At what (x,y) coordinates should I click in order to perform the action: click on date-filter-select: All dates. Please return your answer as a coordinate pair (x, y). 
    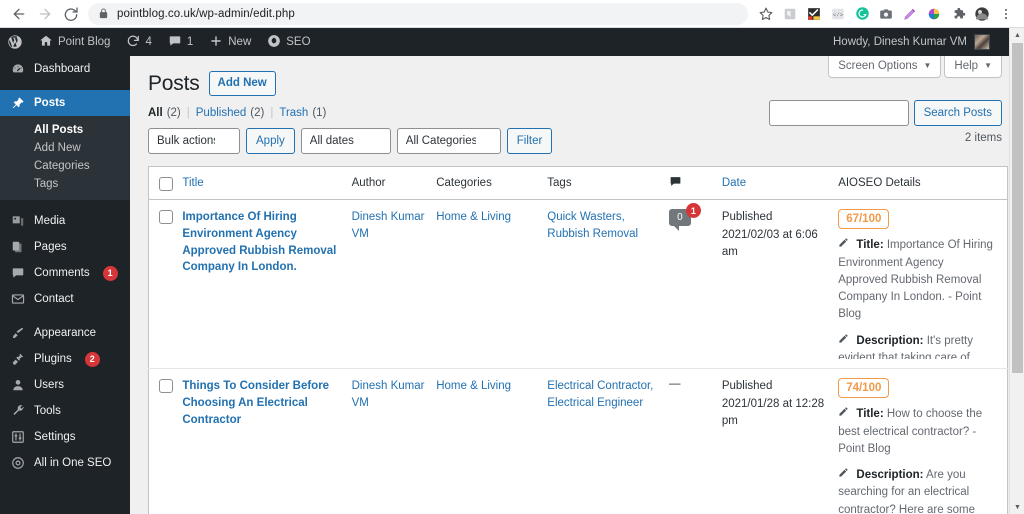
    Looking at the image, I should click on (345, 141).